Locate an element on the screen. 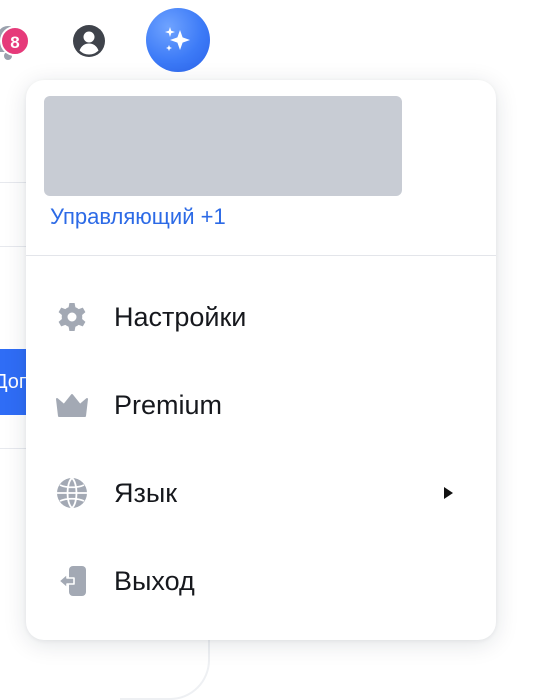 The height and width of the screenshot is (700, 560). menu-item-logout: Выход is located at coordinates (261, 581).